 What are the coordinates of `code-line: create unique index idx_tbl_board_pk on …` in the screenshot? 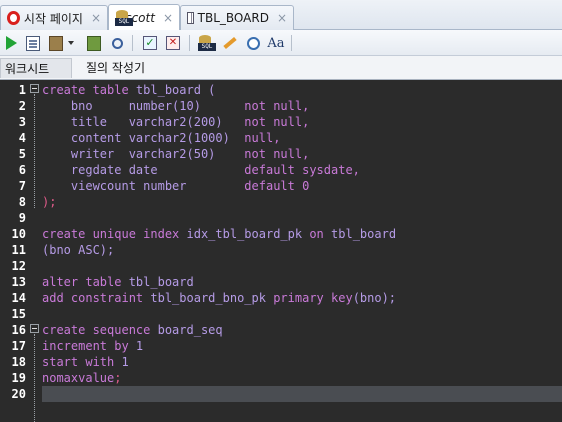 It's located at (302, 234).